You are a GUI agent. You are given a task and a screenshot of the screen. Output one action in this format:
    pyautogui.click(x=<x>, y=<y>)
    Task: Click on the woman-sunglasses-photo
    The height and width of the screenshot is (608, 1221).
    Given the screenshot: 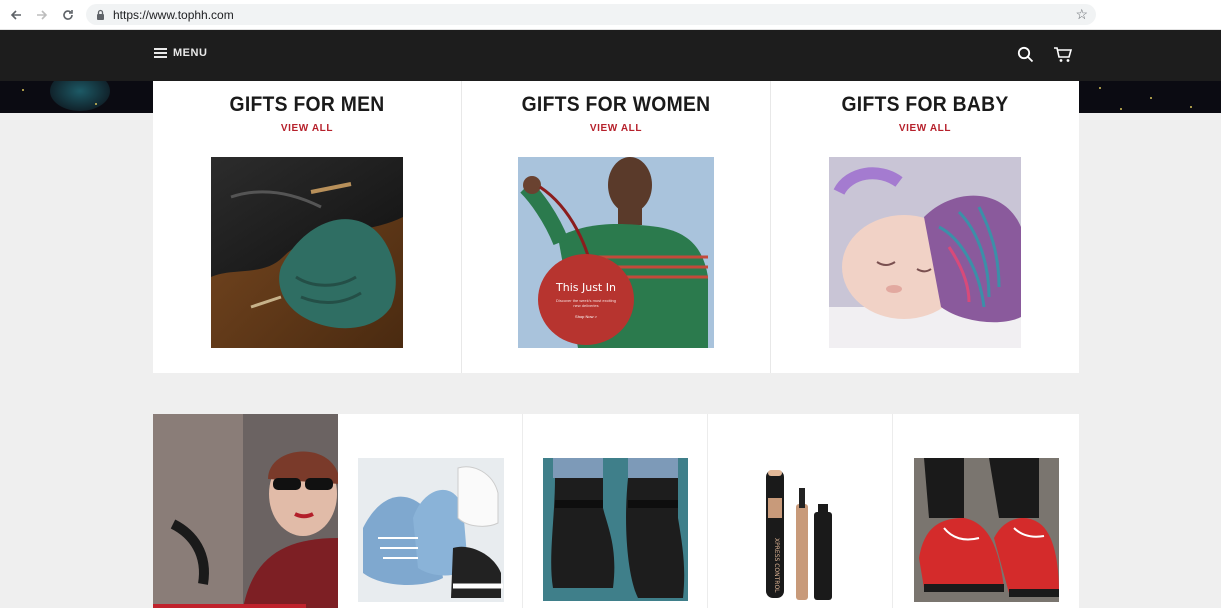 What is the action you would take?
    pyautogui.click(x=245, y=511)
    